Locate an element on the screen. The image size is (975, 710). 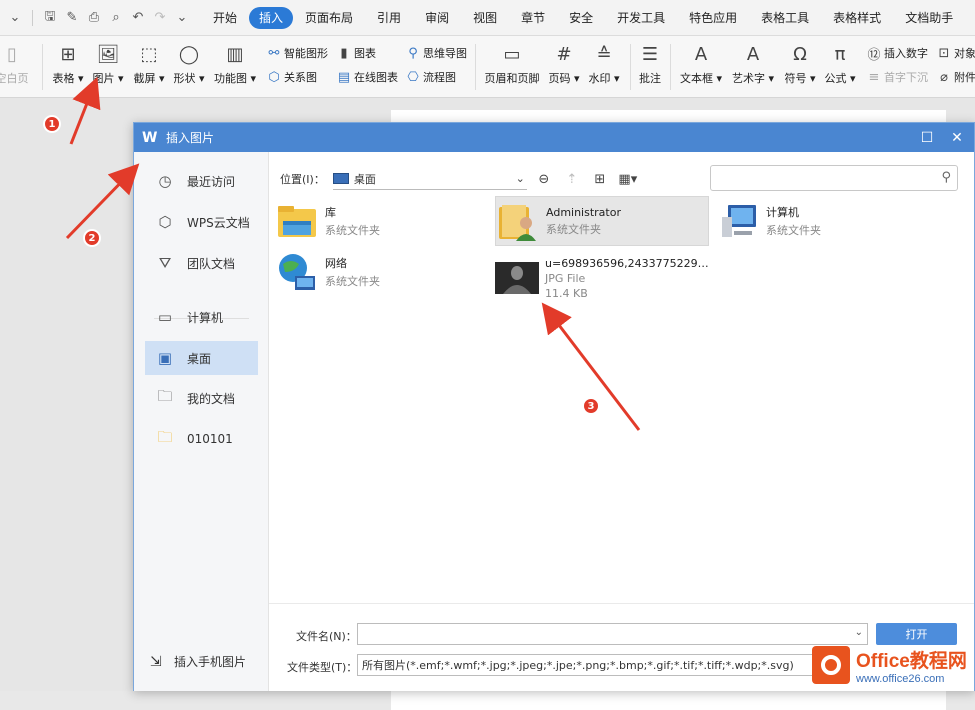
tab-review: 审阅 is located at coordinates (437, 18).